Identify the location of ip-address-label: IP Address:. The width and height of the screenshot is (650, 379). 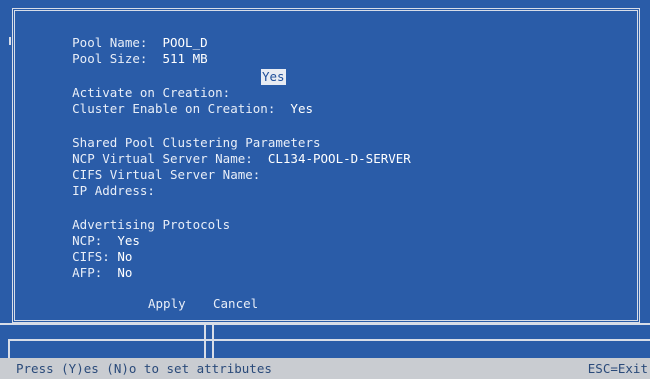
(113, 190).